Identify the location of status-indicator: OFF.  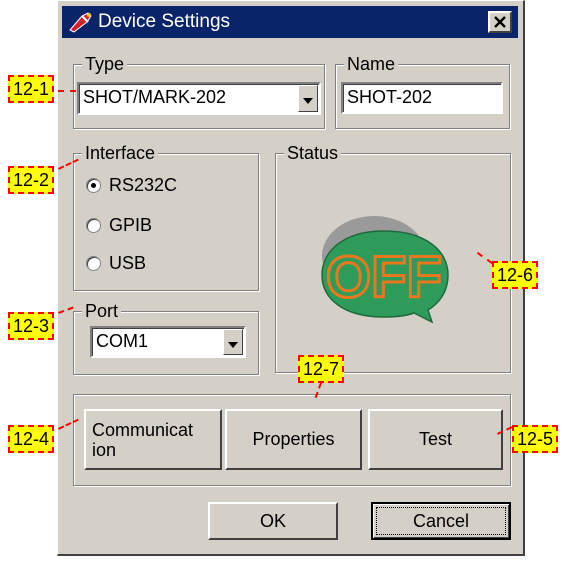
(389, 269).